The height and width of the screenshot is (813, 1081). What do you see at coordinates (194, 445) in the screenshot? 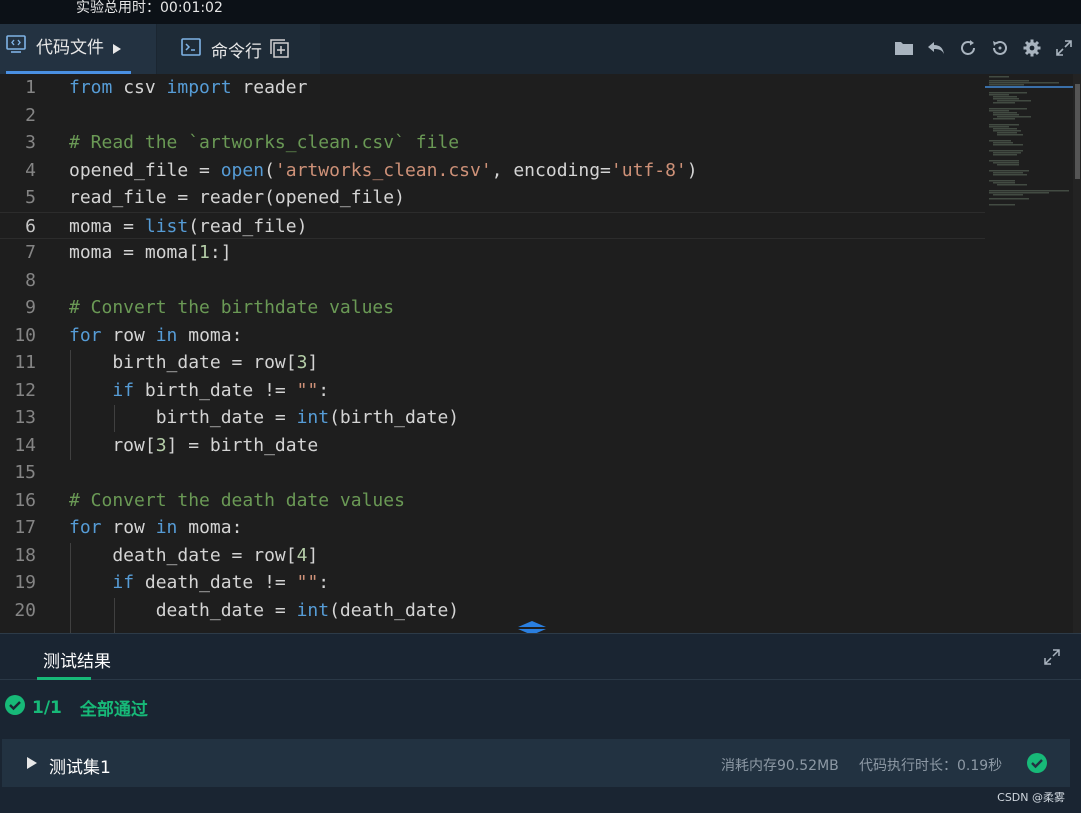
I see `code-text: row[3] = birth_date` at bounding box center [194, 445].